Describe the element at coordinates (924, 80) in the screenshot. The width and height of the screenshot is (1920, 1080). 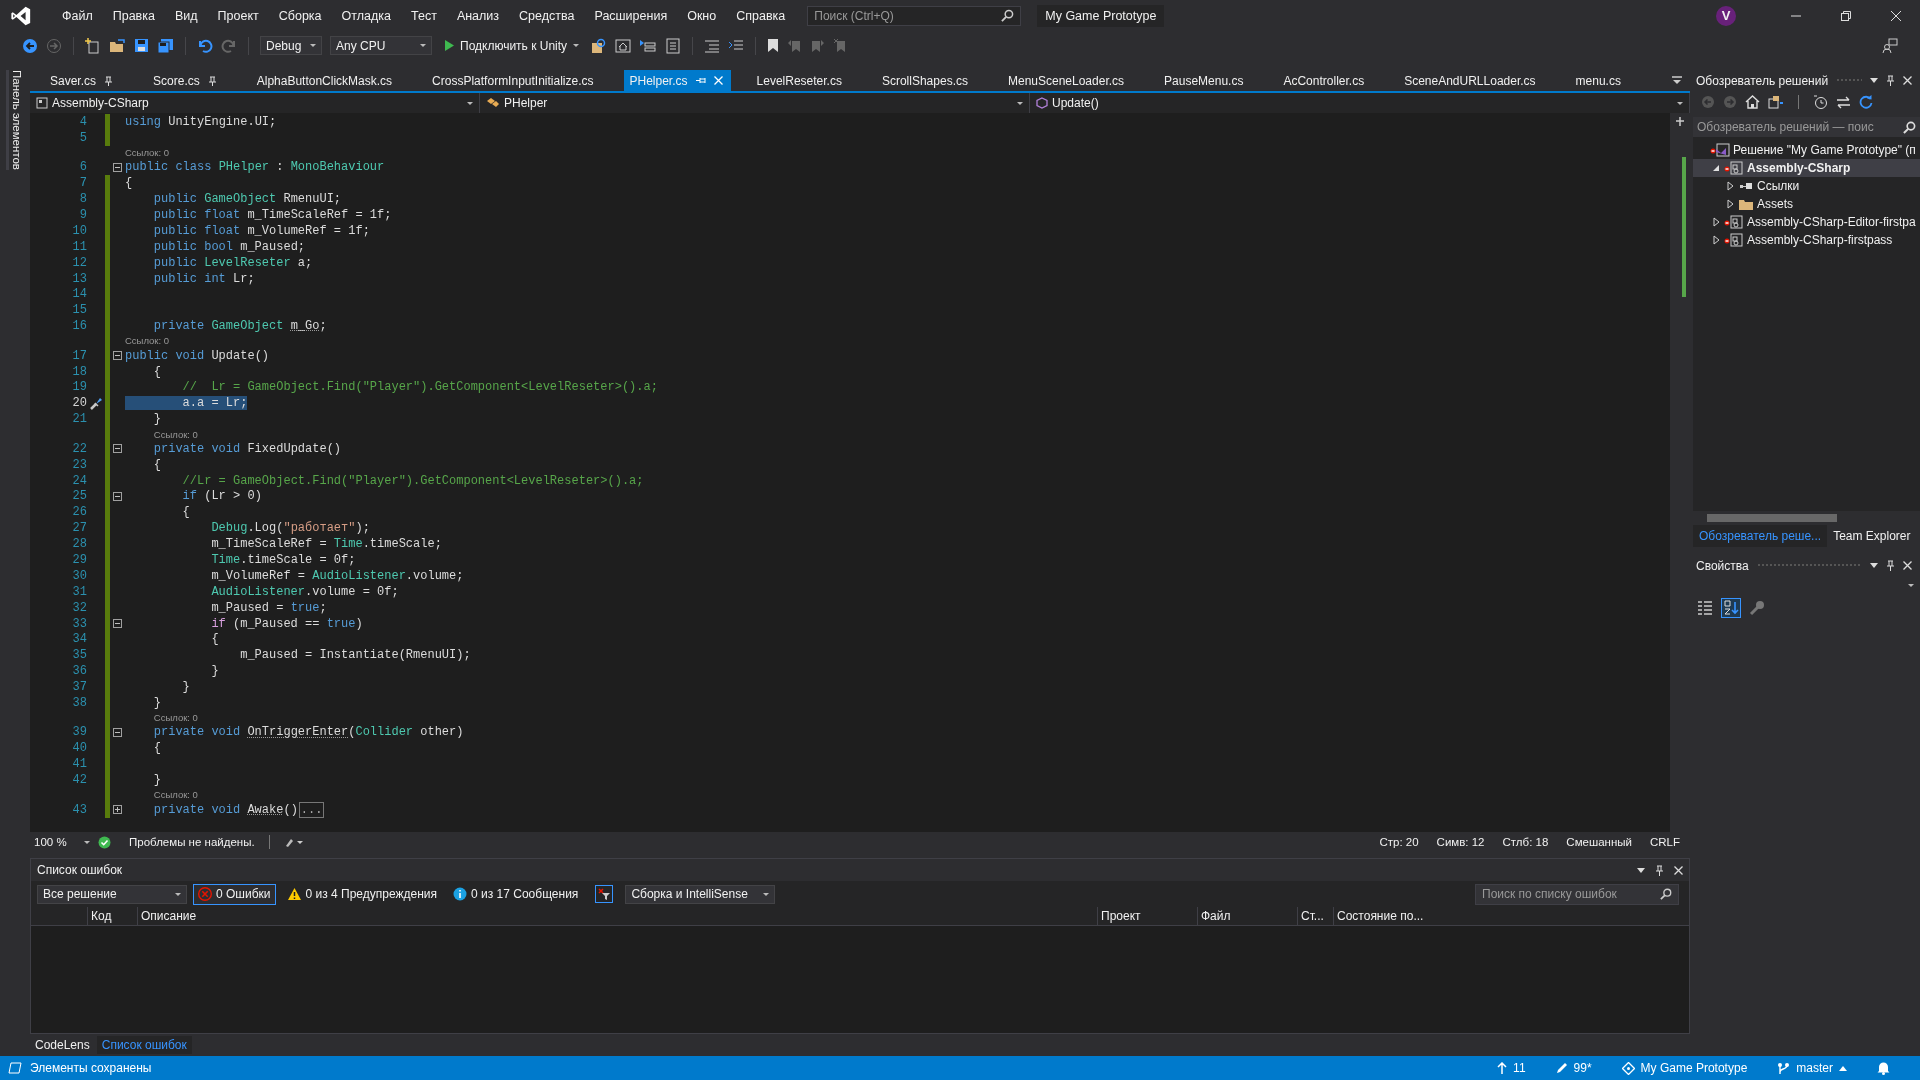
I see `editor-tab: ScrollShapes.cs` at that location.